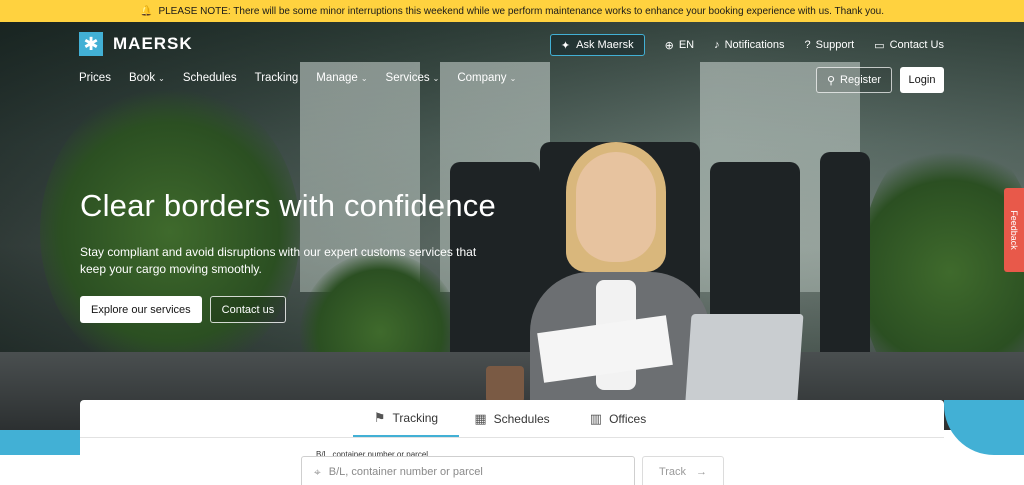  I want to click on tab-schedules: ▦ Schedules, so click(512, 418).